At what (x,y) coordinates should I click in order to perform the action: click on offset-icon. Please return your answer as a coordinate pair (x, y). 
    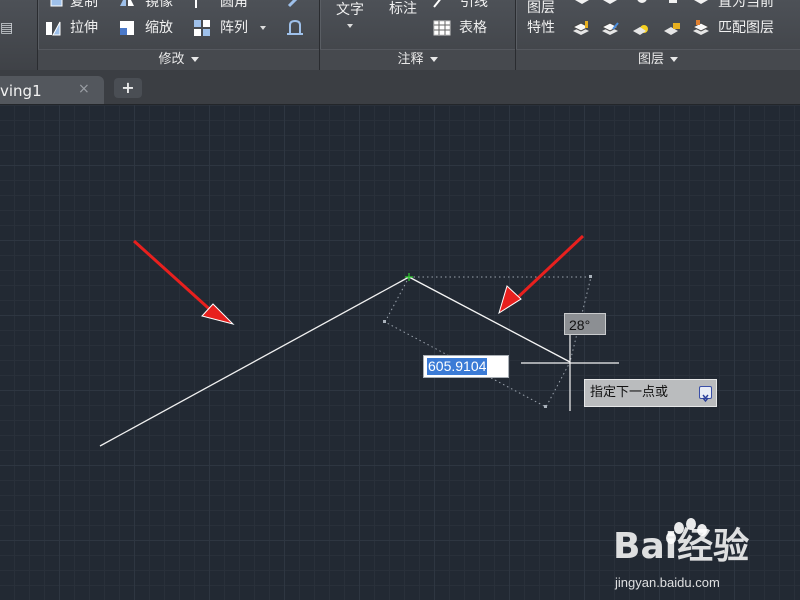
    Looking at the image, I should click on (294, 28).